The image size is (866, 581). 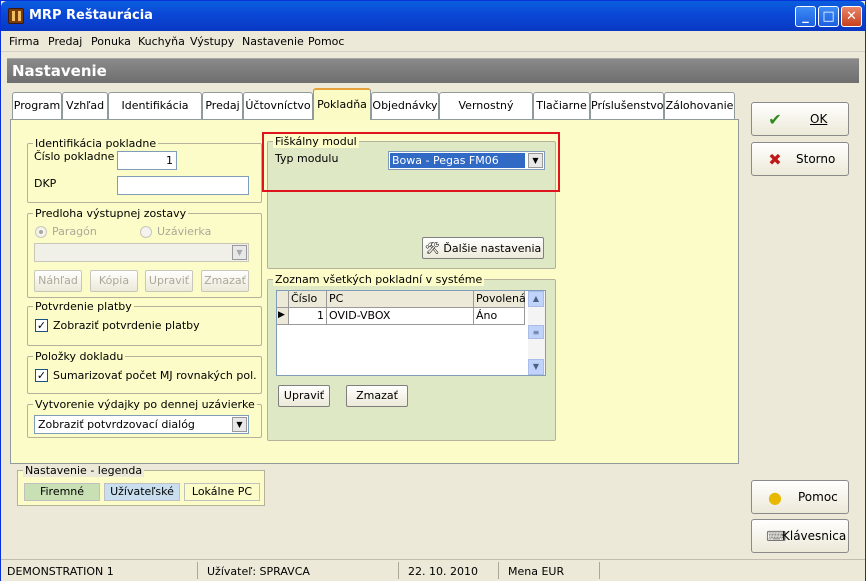 What do you see at coordinates (561, 105) in the screenshot?
I see `tab-tlaciarne: Tlačiarne` at bounding box center [561, 105].